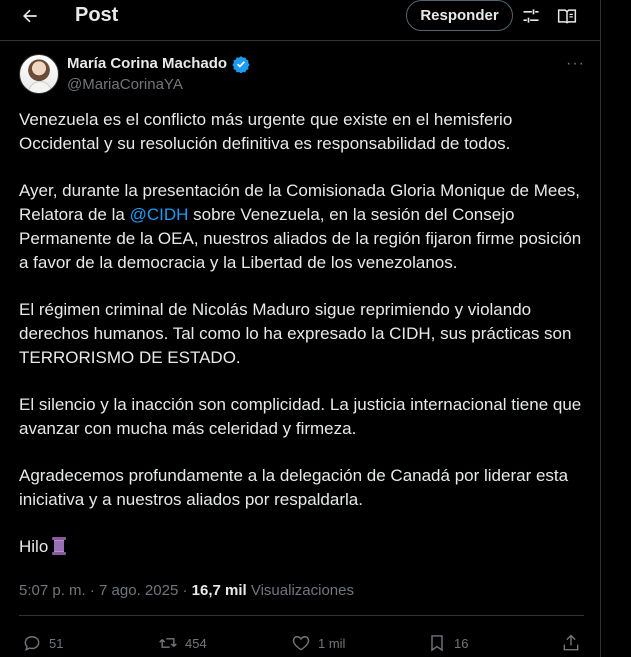 The width and height of the screenshot is (631, 657). I want to click on back-button, so click(30, 16).